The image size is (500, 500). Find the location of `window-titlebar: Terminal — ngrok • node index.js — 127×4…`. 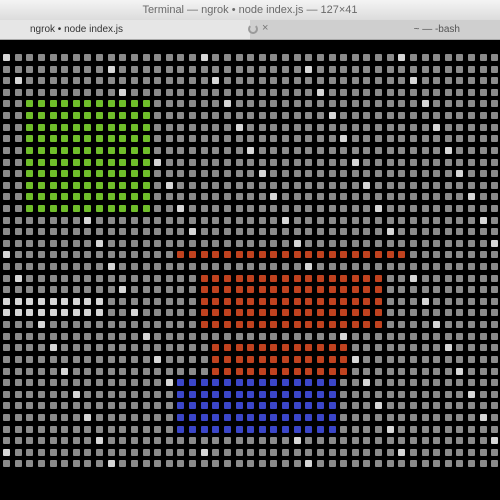

window-titlebar: Terminal — ngrok • node index.js — 127×4… is located at coordinates (250, 10).